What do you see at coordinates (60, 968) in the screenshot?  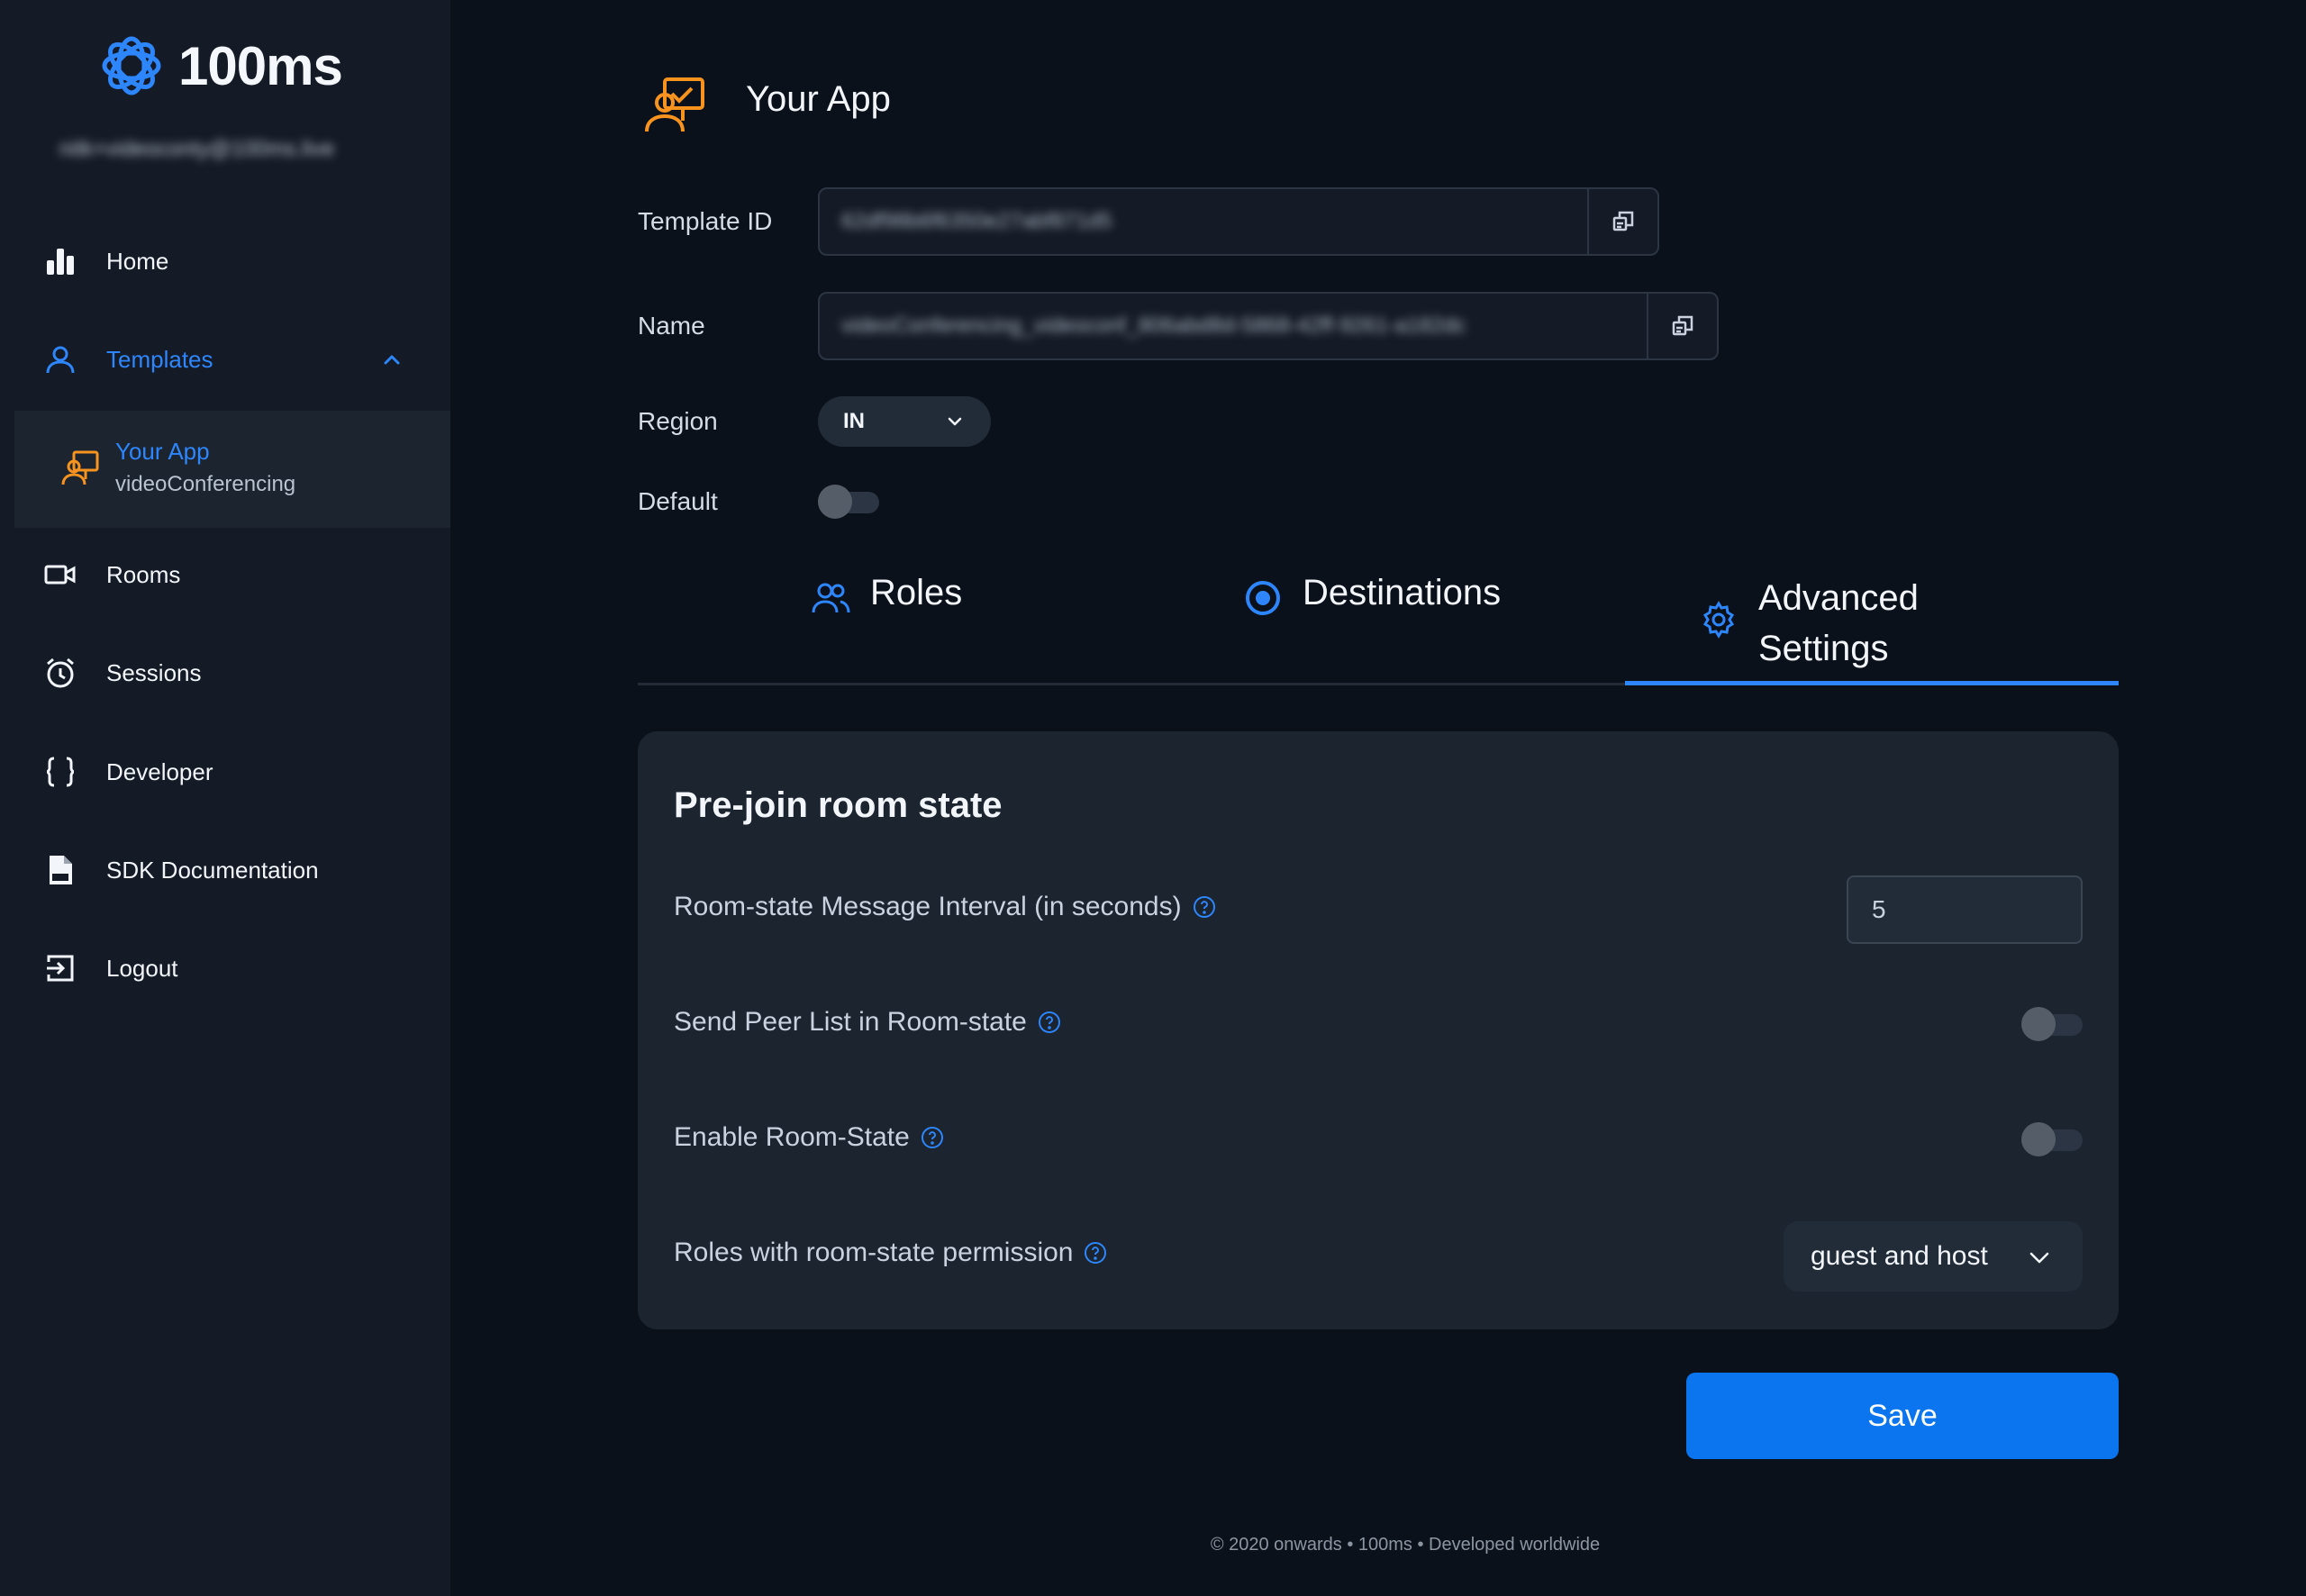 I see `logout-icon` at bounding box center [60, 968].